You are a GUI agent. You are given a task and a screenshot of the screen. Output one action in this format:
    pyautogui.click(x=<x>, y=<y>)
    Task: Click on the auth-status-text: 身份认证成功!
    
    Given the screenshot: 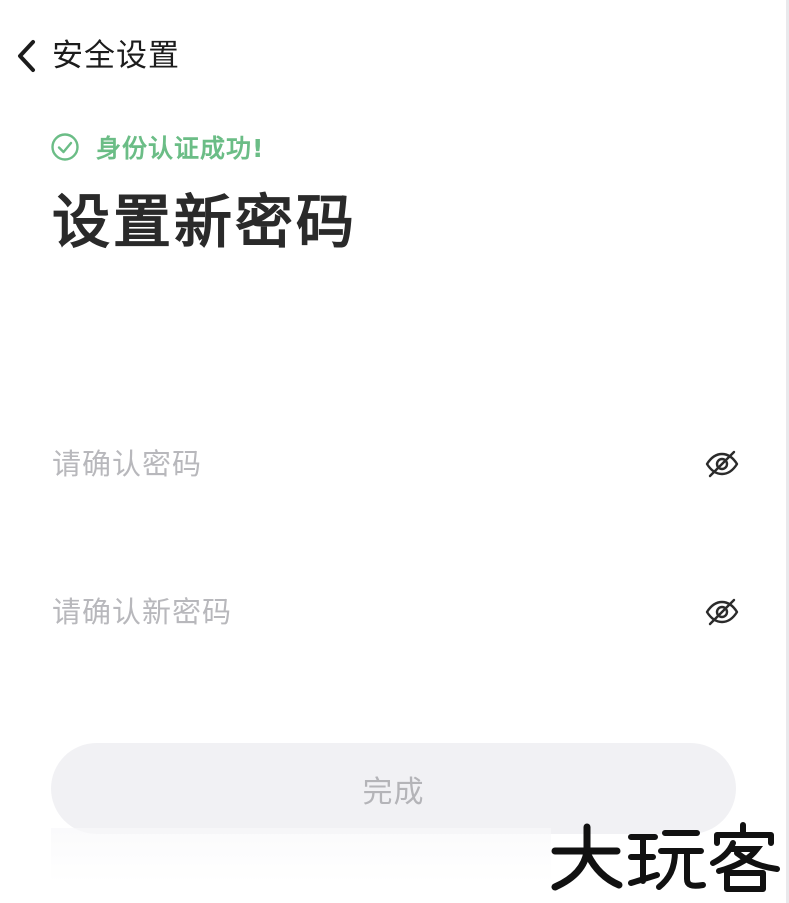 What is the action you would take?
    pyautogui.click(x=180, y=148)
    